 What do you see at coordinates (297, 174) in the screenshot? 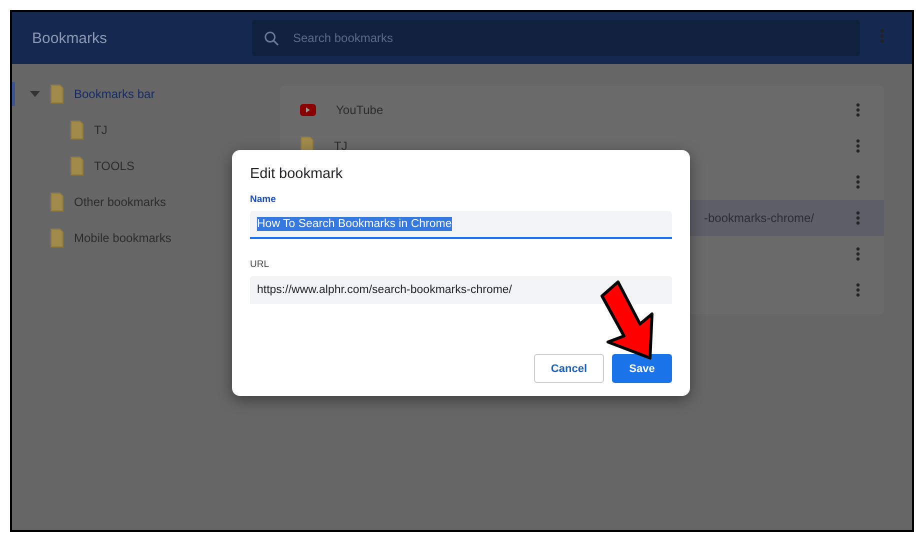
I see `dialog-title: Edit bookmark` at bounding box center [297, 174].